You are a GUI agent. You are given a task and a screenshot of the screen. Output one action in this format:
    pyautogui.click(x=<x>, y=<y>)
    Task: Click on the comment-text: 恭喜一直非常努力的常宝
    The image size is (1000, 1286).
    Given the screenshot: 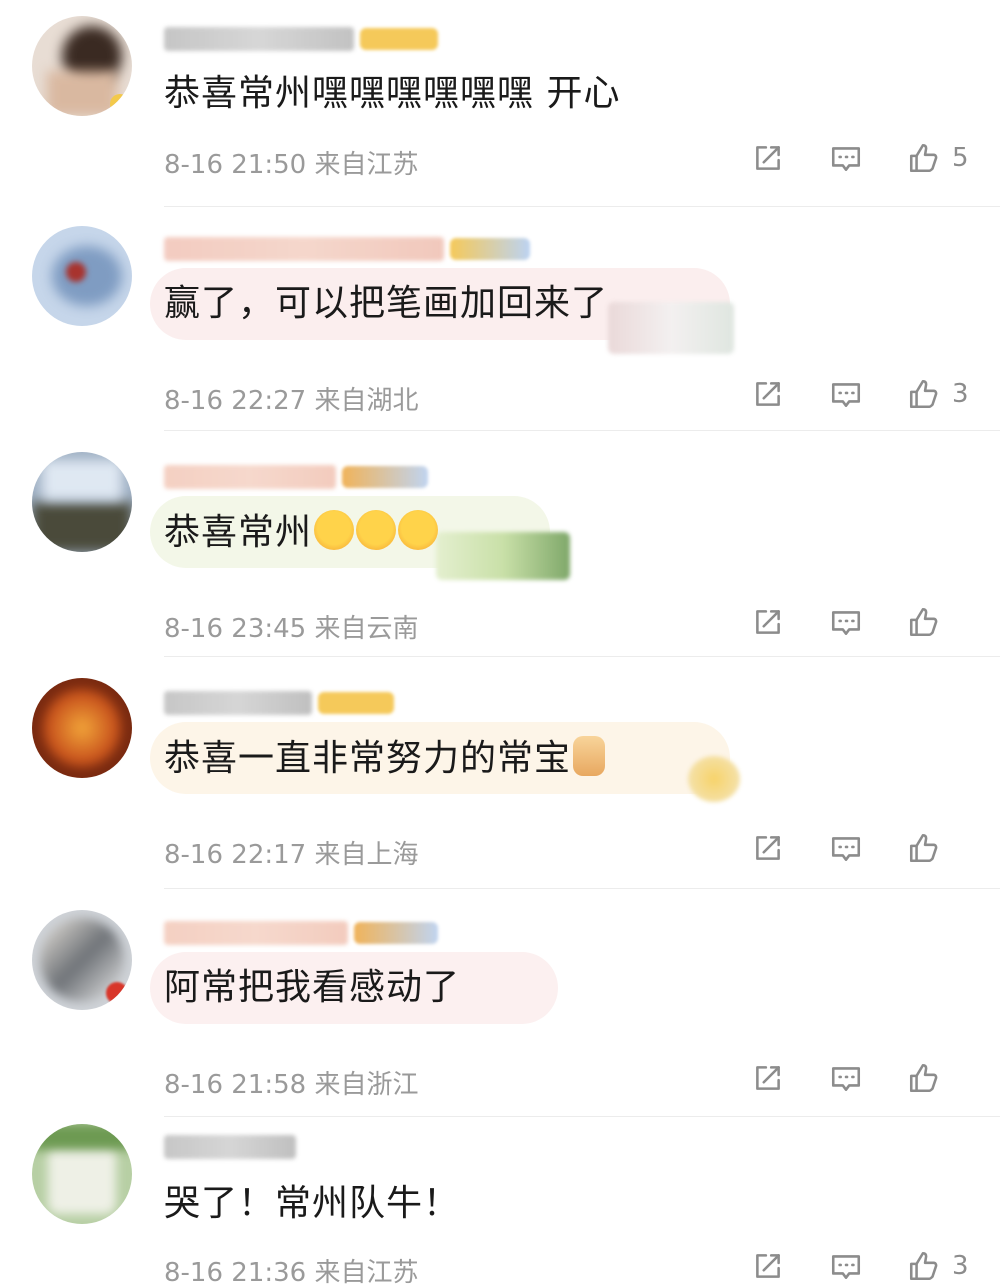 What is the action you would take?
    pyautogui.click(x=385, y=758)
    